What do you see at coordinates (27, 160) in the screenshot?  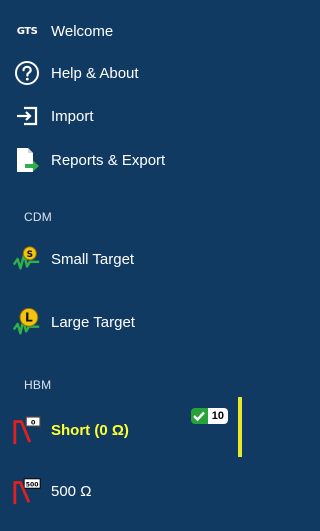 I see `document-export-icon` at bounding box center [27, 160].